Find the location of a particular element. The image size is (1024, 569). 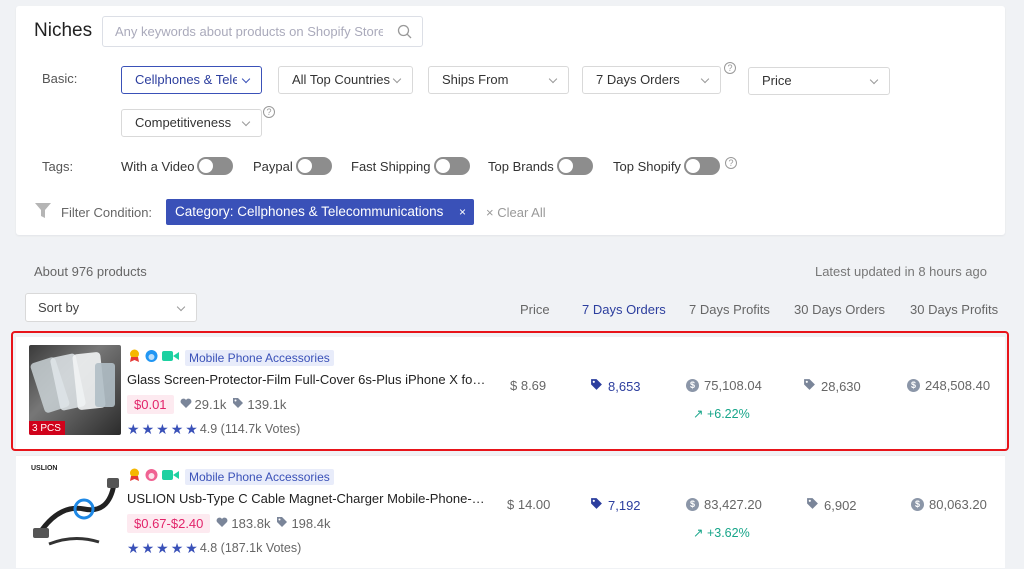

basic-label: Basic: is located at coordinates (60, 78).